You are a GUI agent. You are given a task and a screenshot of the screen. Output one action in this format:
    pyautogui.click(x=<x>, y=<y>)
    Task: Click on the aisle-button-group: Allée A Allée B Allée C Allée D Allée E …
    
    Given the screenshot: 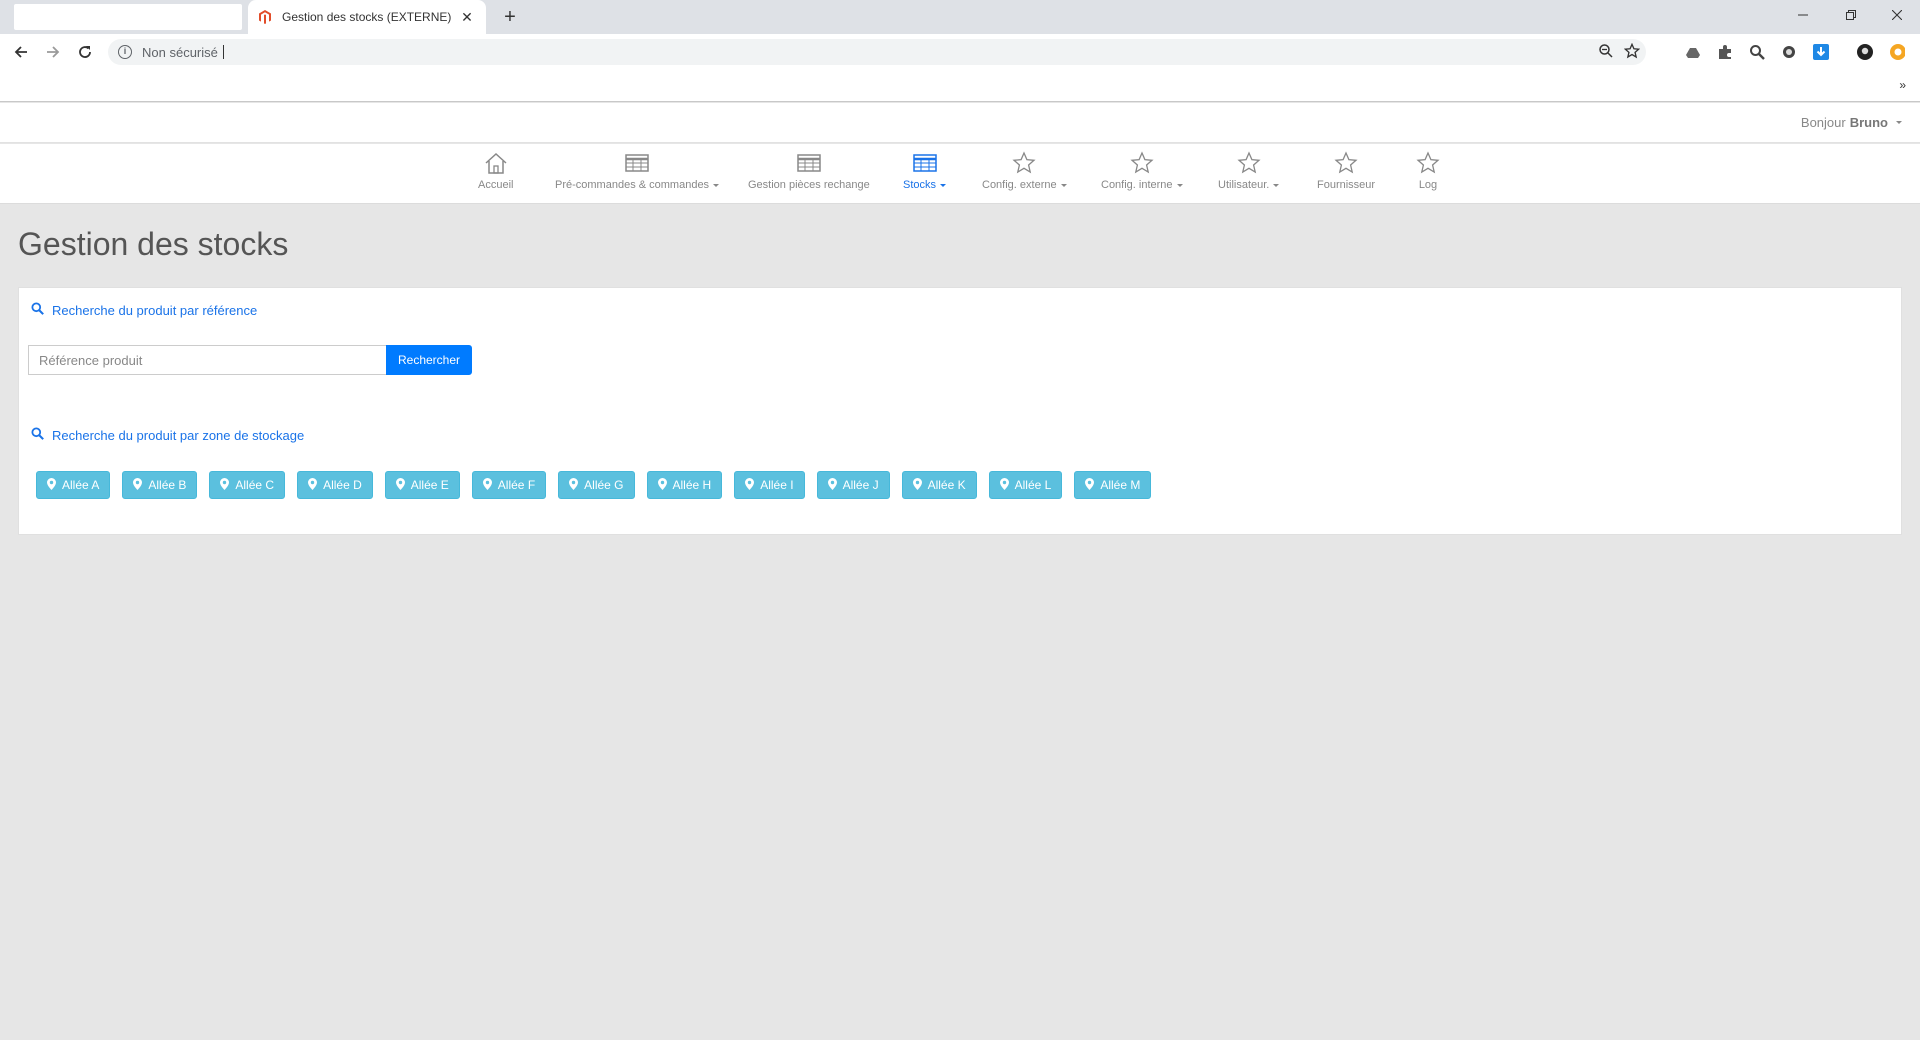 What is the action you would take?
    pyautogui.click(x=599, y=485)
    